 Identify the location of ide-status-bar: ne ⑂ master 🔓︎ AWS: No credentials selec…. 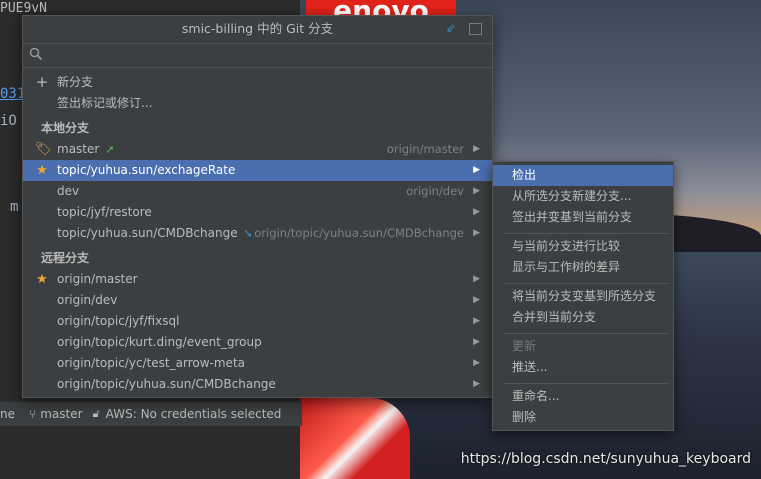
(151, 413).